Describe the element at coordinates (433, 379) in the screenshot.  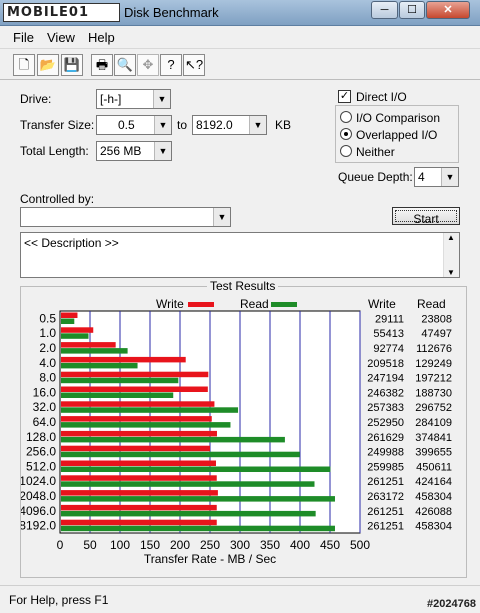
I see `read-value: 197212` at that location.